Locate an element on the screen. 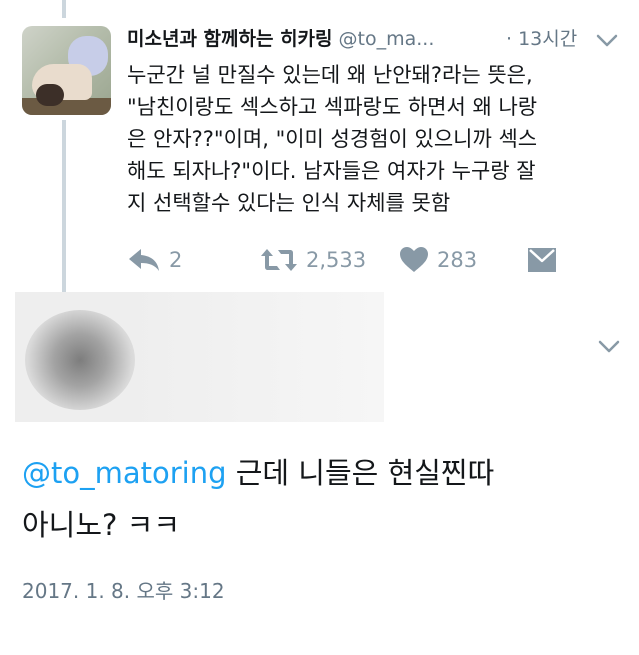  thread-line-bottom is located at coordinates (64, 206).